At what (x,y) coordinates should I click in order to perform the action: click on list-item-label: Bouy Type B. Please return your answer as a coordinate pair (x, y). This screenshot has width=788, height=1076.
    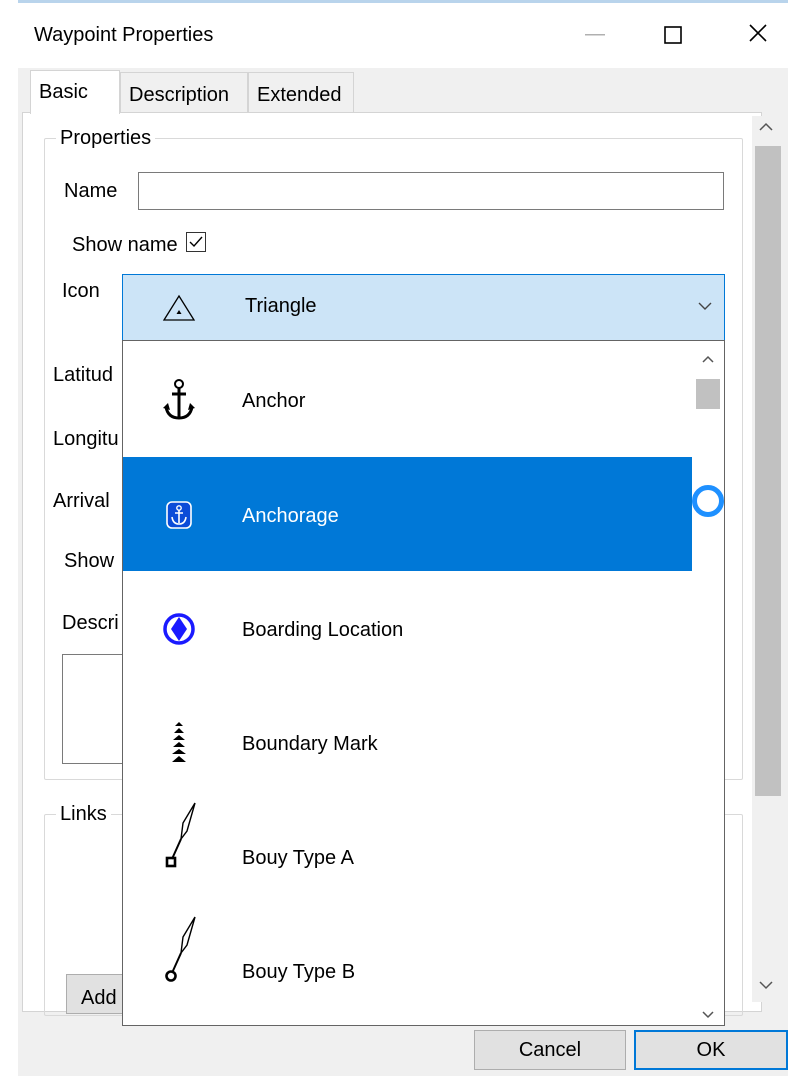
    Looking at the image, I should click on (299, 972).